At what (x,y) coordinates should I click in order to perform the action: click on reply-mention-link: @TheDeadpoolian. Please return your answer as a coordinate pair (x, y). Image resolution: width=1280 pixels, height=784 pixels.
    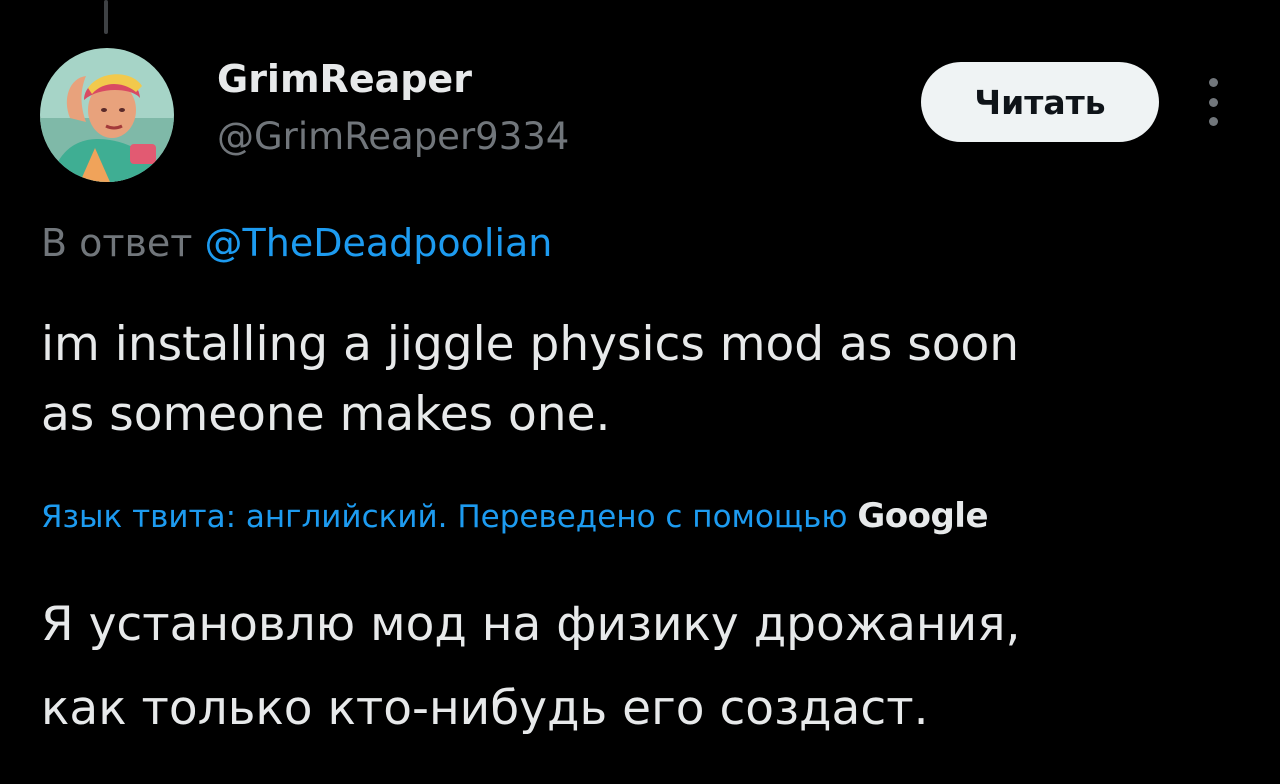
    Looking at the image, I should click on (379, 243).